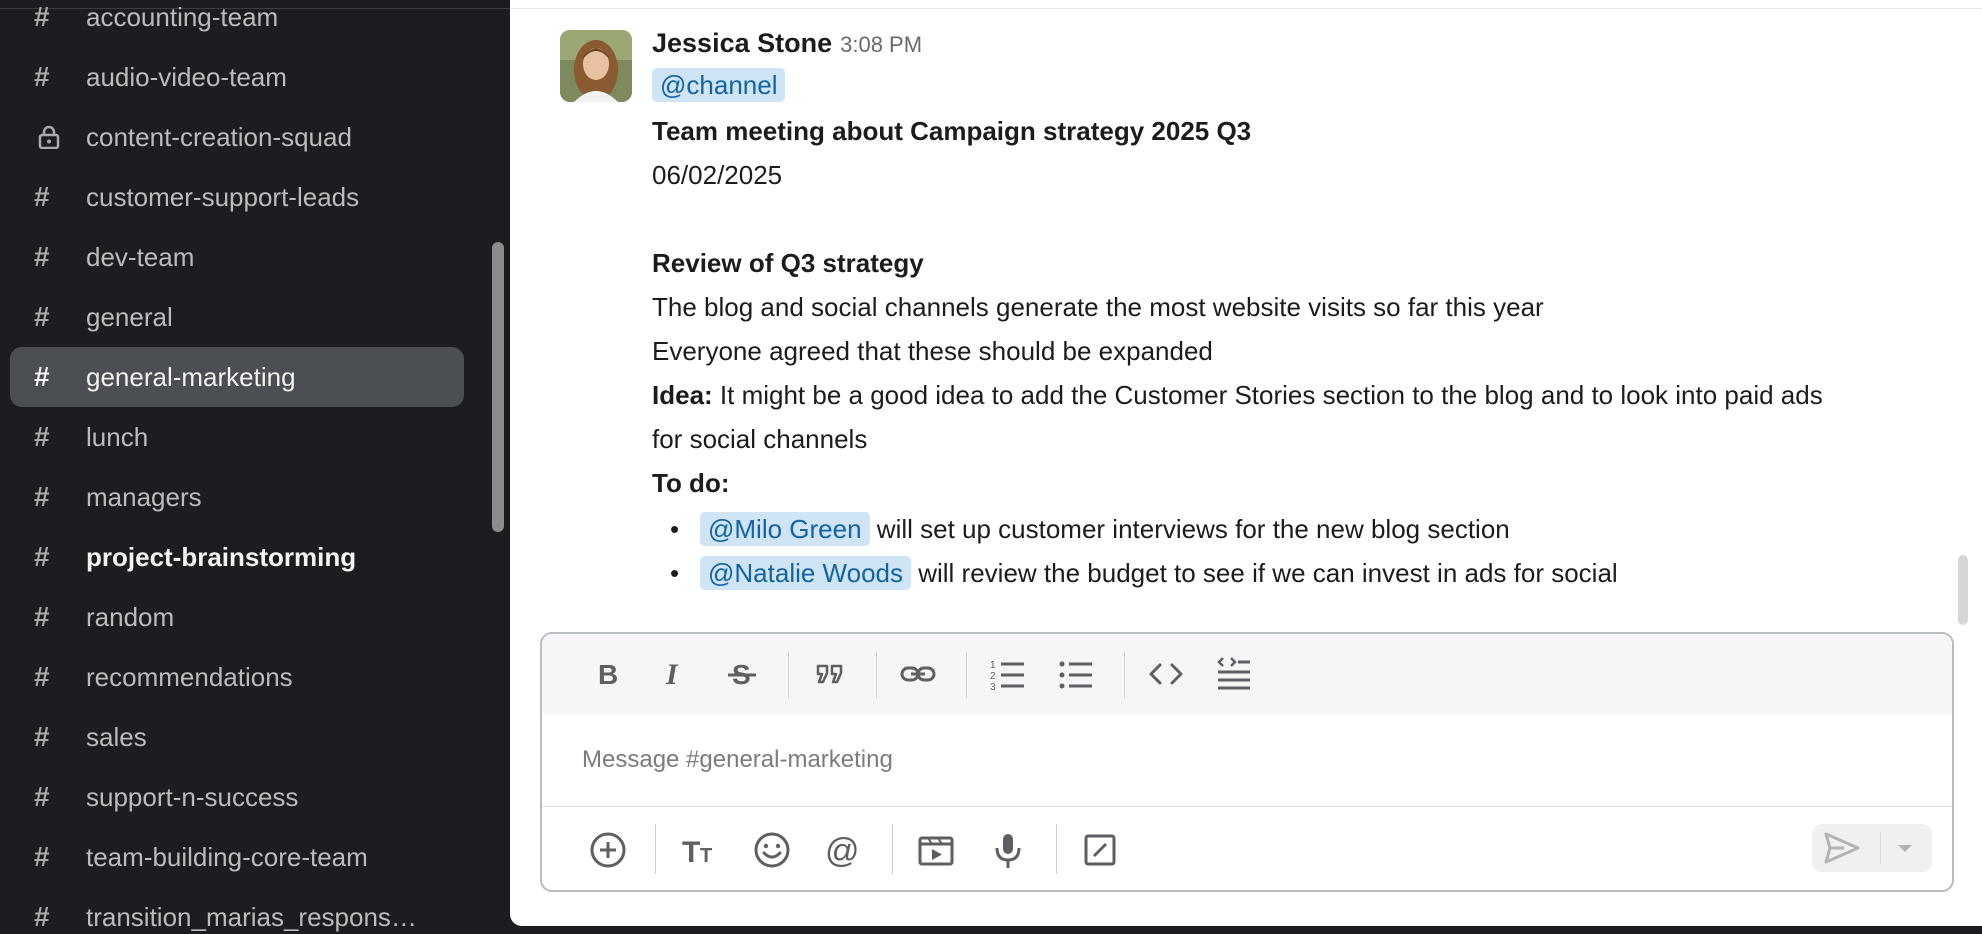 This screenshot has width=1982, height=934. What do you see at coordinates (221, 557) in the screenshot?
I see `sidebar-item-label: project-brainstorming` at bounding box center [221, 557].